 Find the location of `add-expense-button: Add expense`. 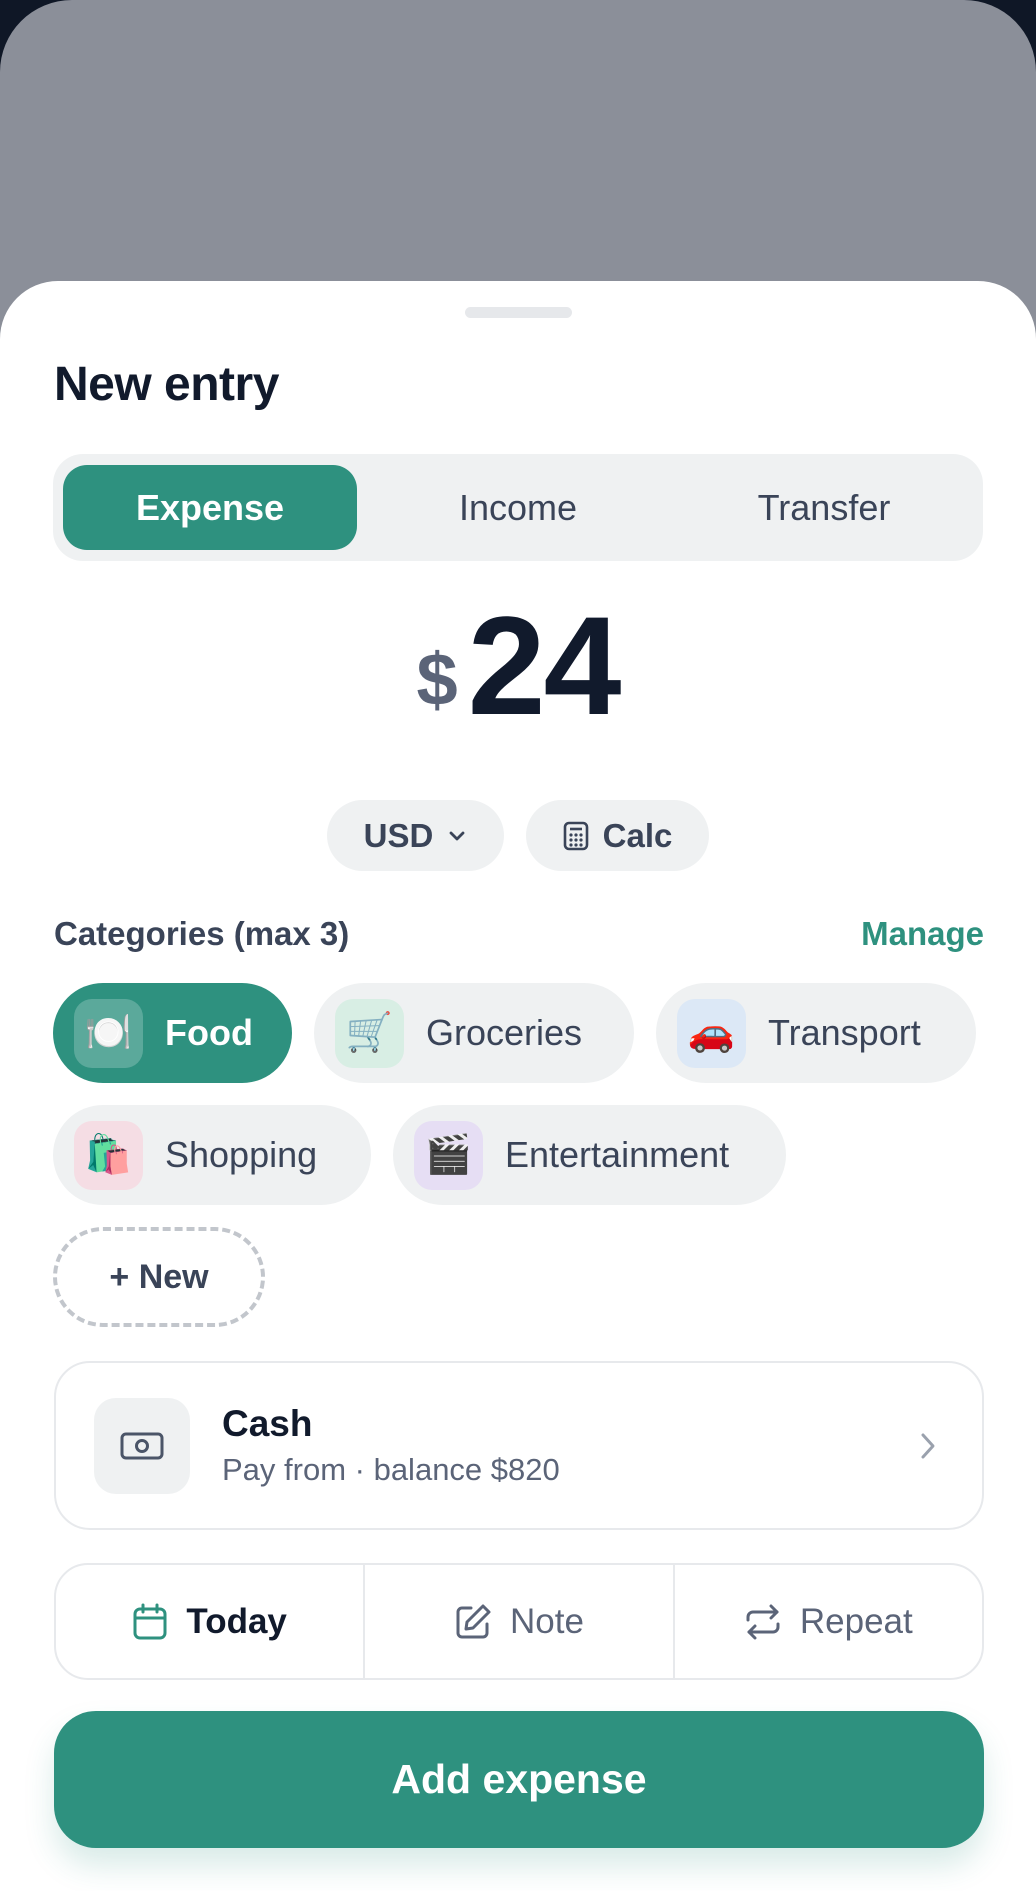

add-expense-button: Add expense is located at coordinates (519, 1779).